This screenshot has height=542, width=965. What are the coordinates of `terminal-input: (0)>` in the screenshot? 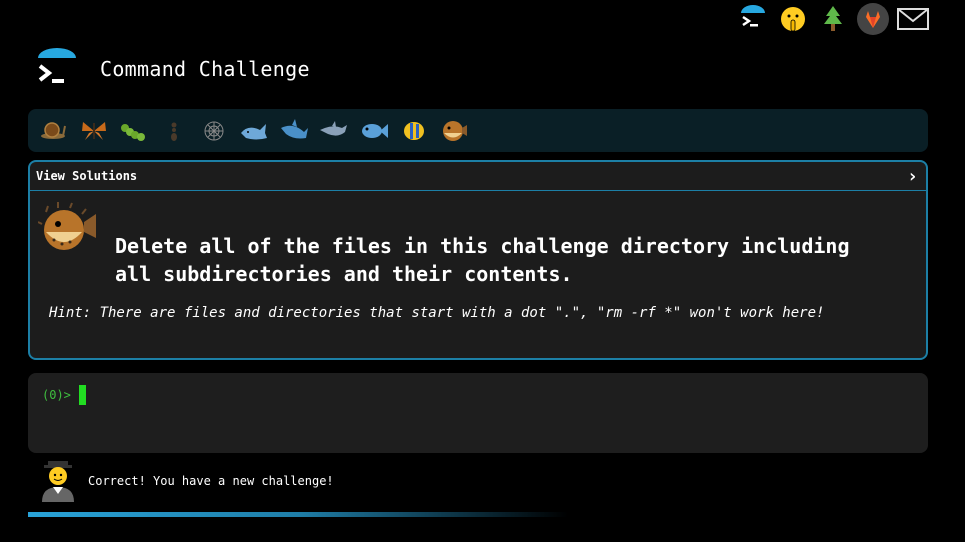 It's located at (478, 413).